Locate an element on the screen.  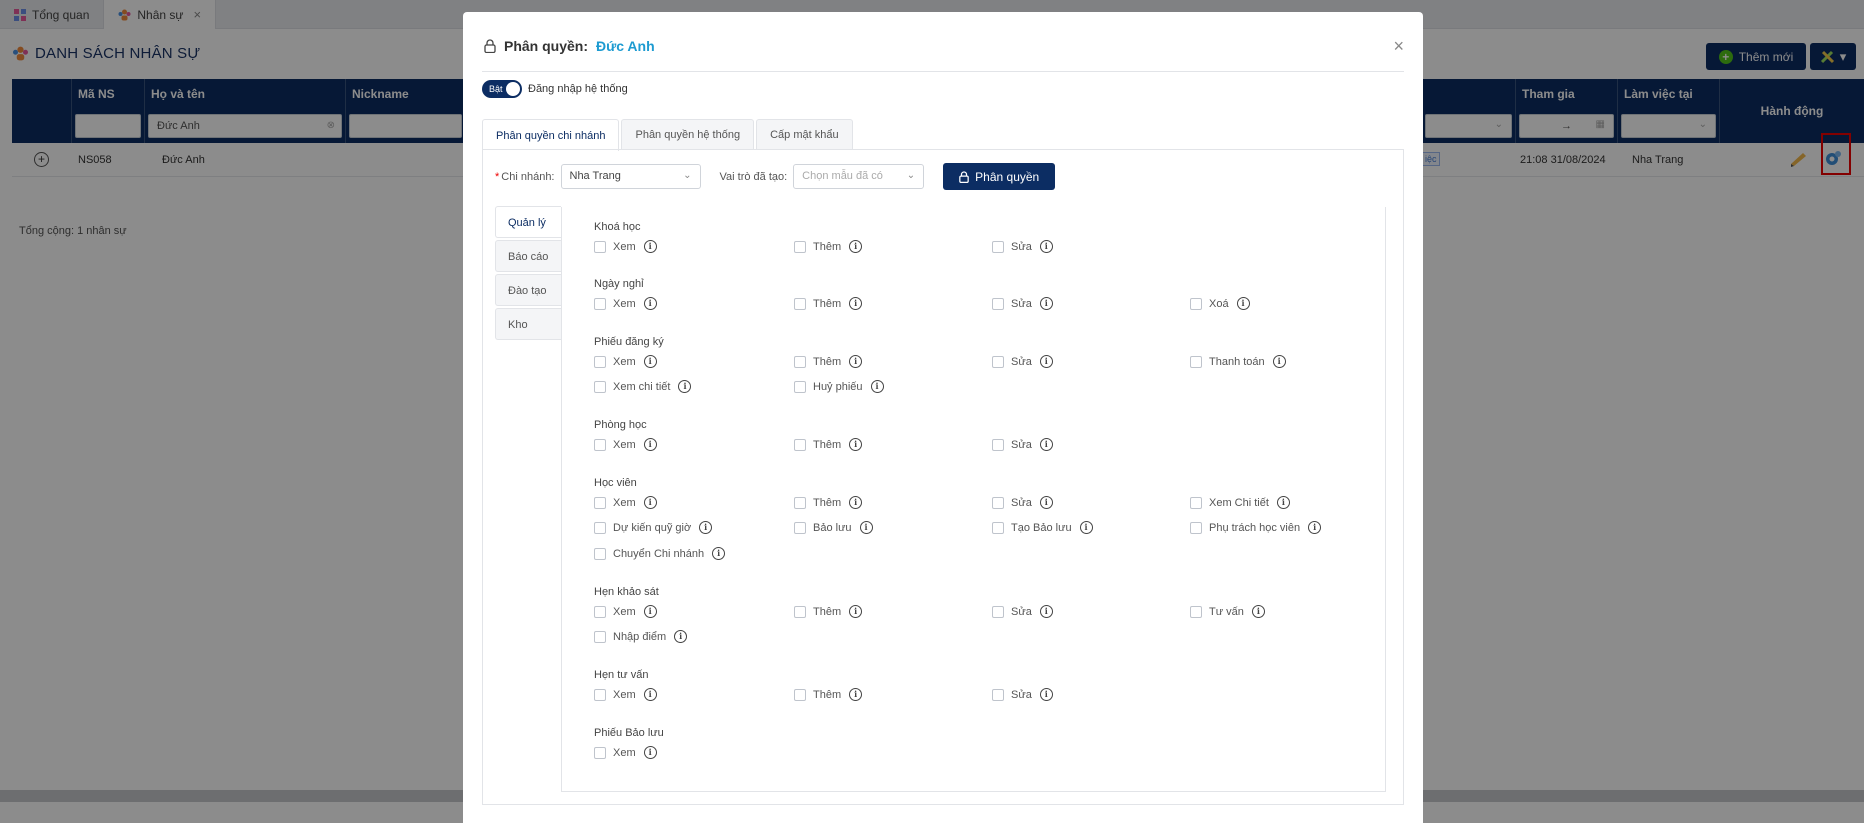
login-toggle: Bật is located at coordinates (502, 89).